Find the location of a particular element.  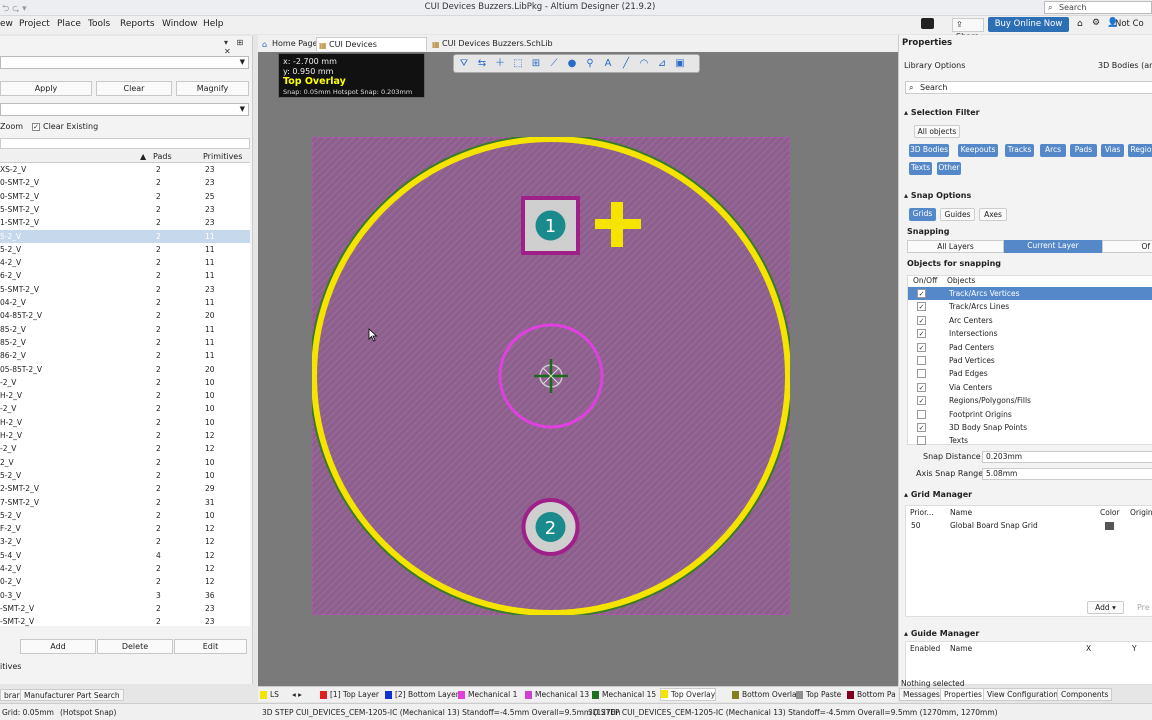

snap-object-row: Pad Vertices is located at coordinates (1030, 360).